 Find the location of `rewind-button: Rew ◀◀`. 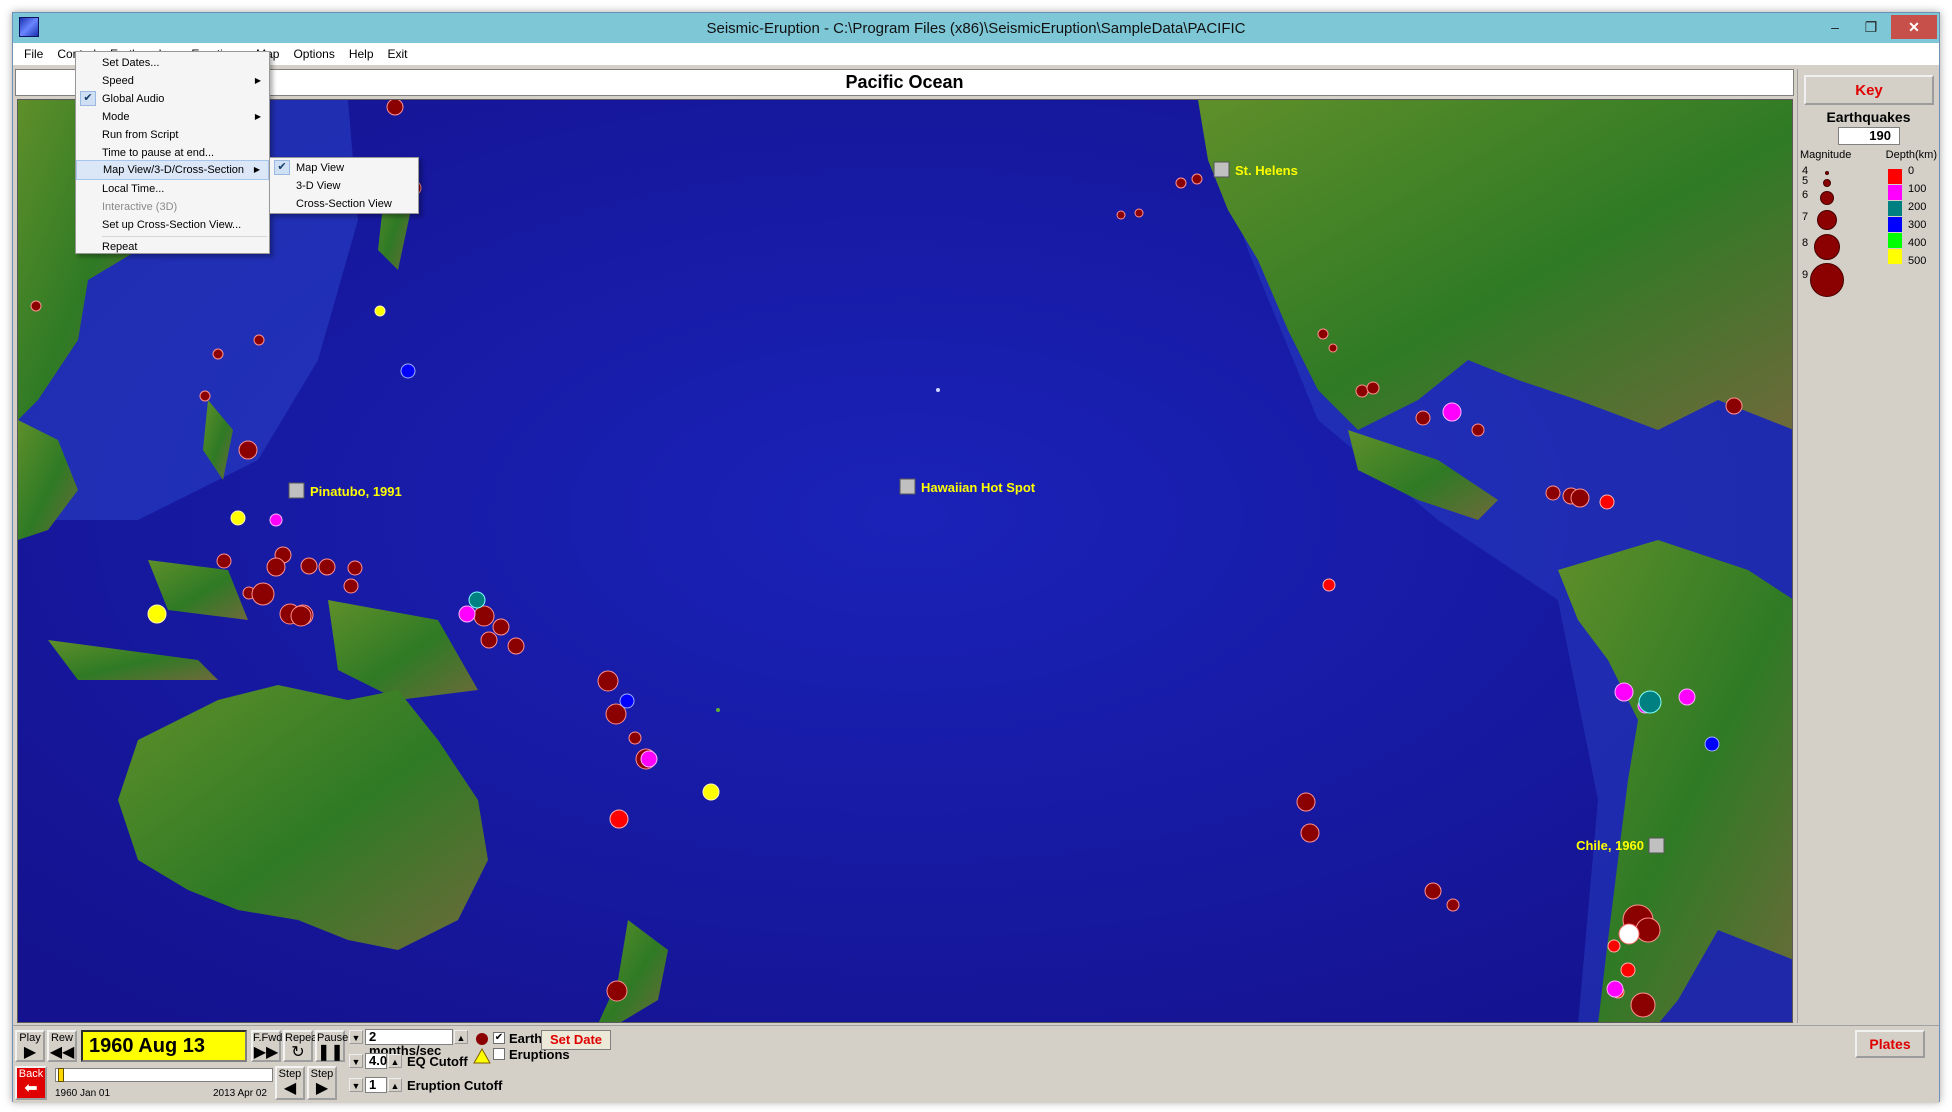

rewind-button: Rew ◀◀ is located at coordinates (62, 1046).